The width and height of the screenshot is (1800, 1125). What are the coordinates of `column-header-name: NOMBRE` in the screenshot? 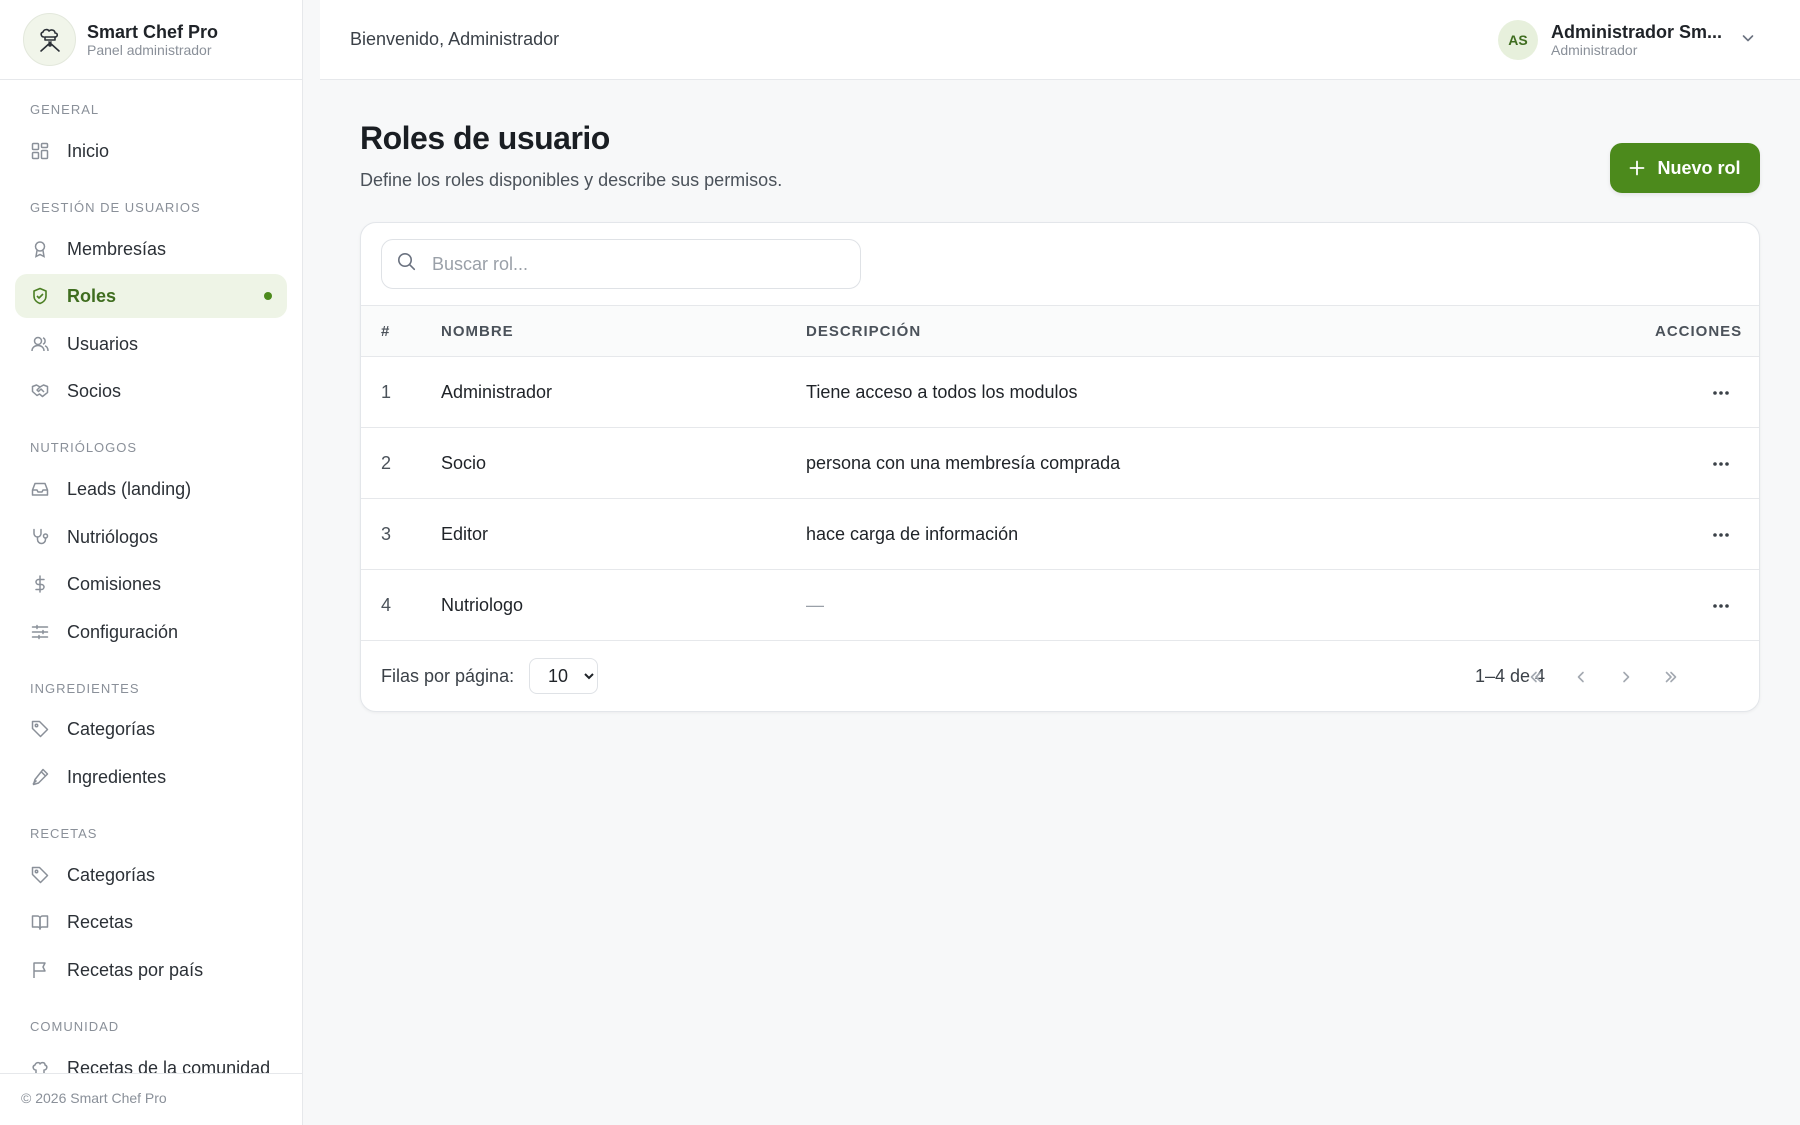 It's located at (477, 331).